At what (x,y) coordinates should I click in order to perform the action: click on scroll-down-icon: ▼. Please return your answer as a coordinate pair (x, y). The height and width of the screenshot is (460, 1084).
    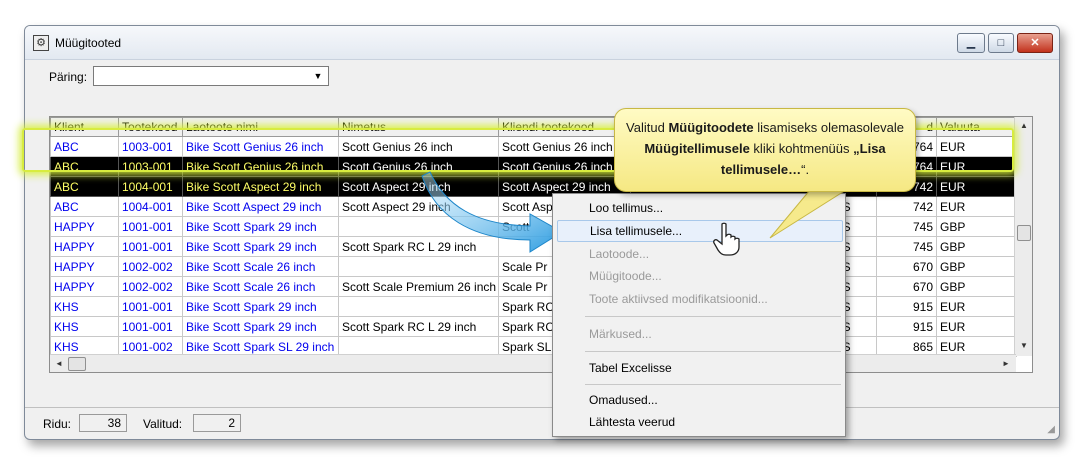
    Looking at the image, I should click on (1024, 345).